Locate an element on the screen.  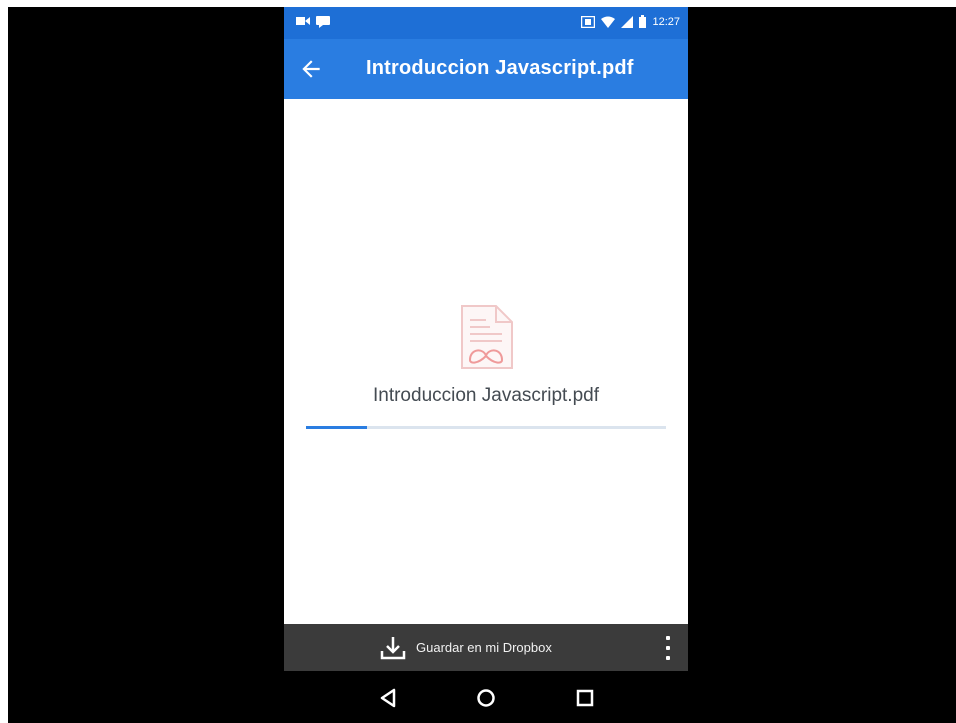
nfc-icon is located at coordinates (588, 21).